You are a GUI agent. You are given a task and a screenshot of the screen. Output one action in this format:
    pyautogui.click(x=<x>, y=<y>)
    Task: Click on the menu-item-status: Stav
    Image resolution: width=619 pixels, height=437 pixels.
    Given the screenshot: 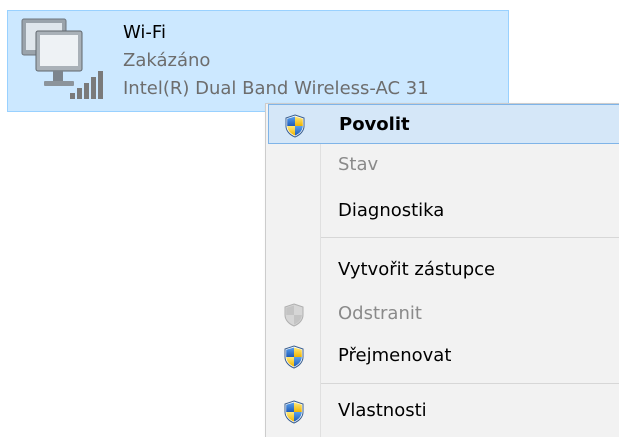 What is the action you would take?
    pyautogui.click(x=443, y=165)
    